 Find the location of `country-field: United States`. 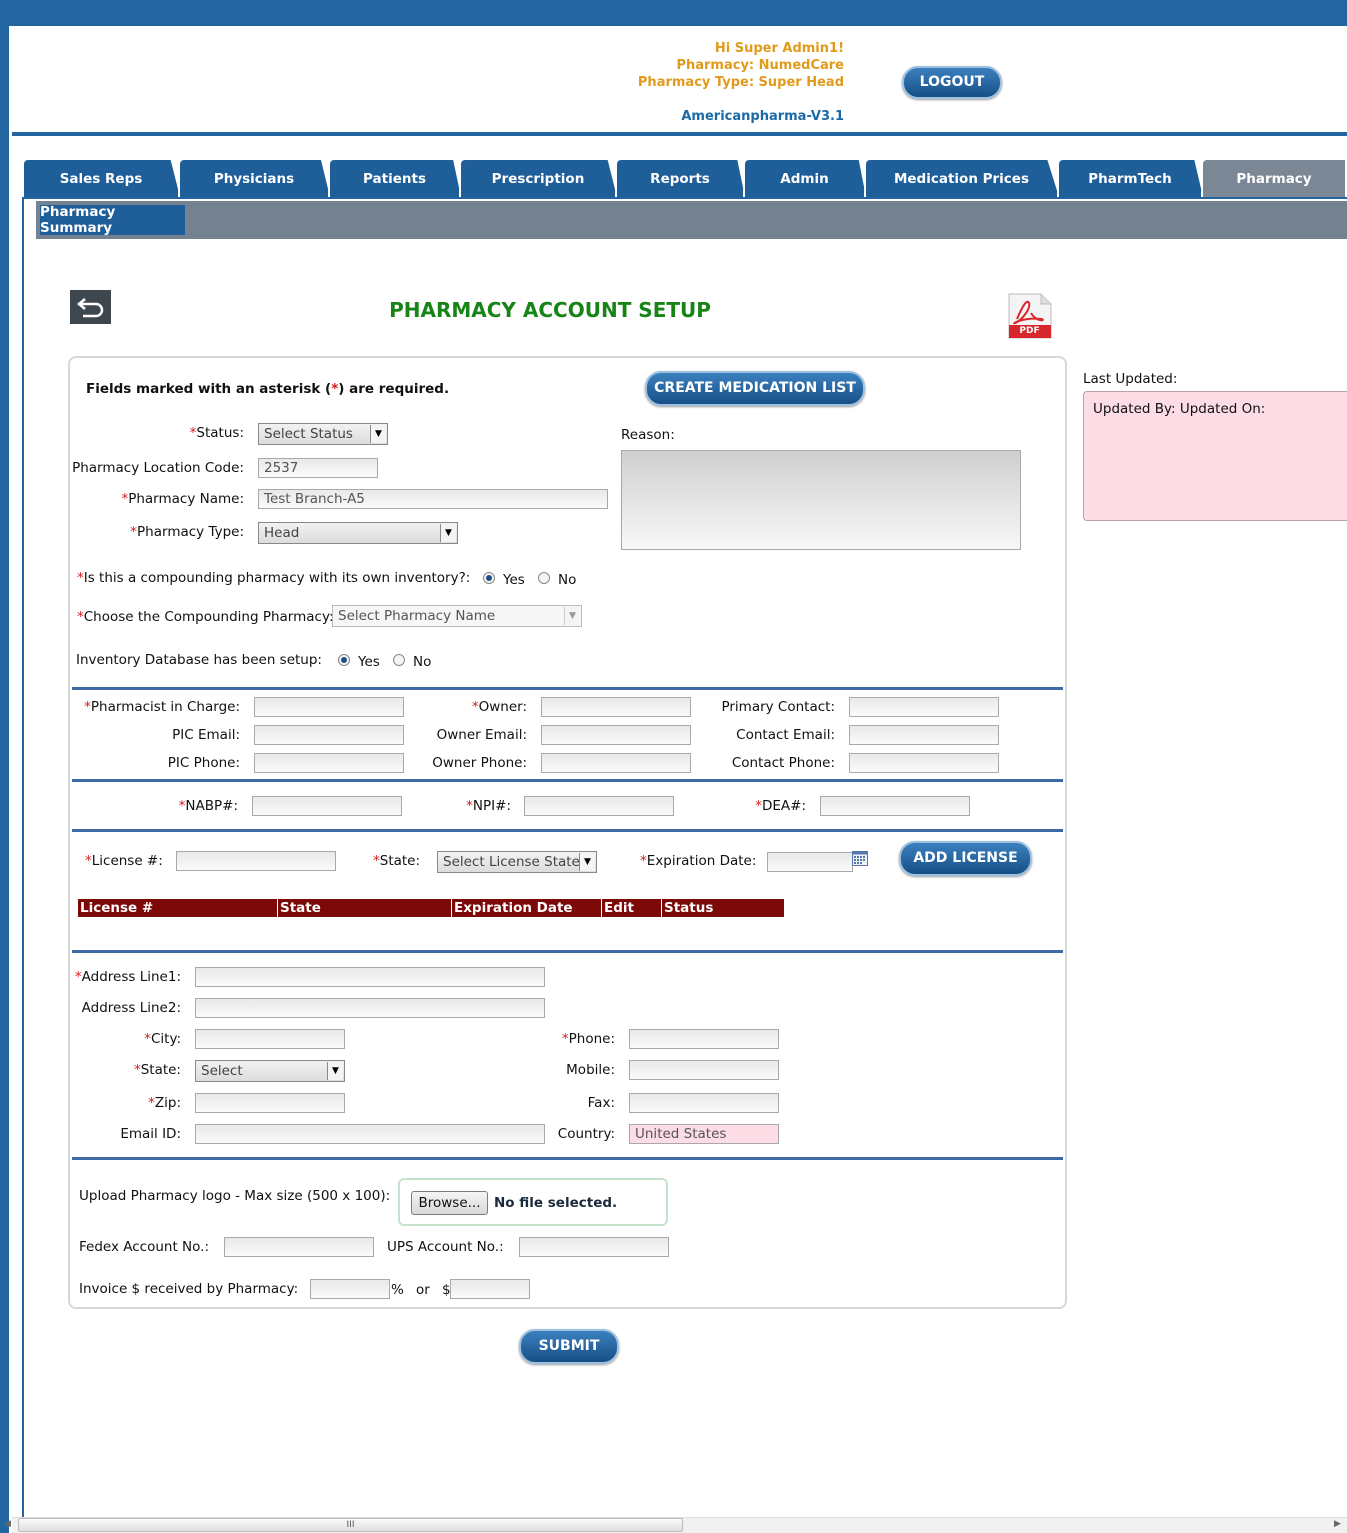

country-field: United States is located at coordinates (704, 1134).